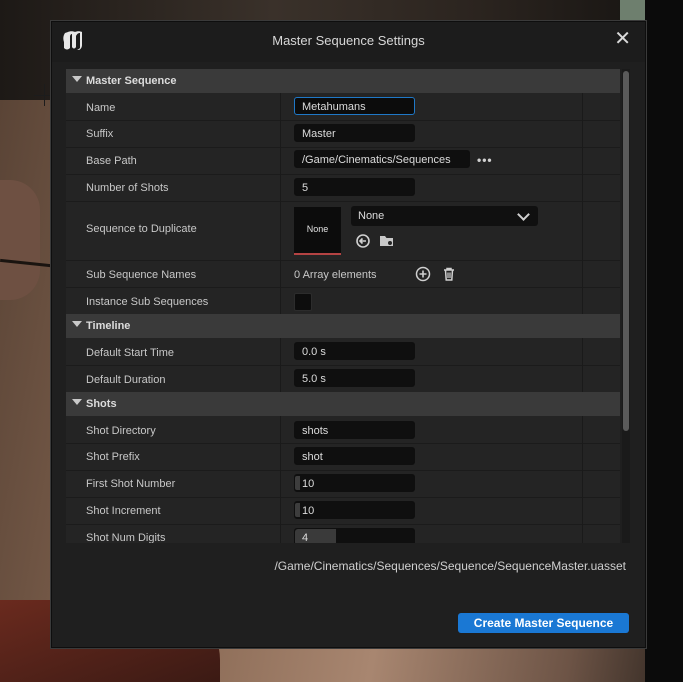  Describe the element at coordinates (141, 229) in the screenshot. I see `sequence-to-duplicate-label: Sequence to Duplicate` at that location.